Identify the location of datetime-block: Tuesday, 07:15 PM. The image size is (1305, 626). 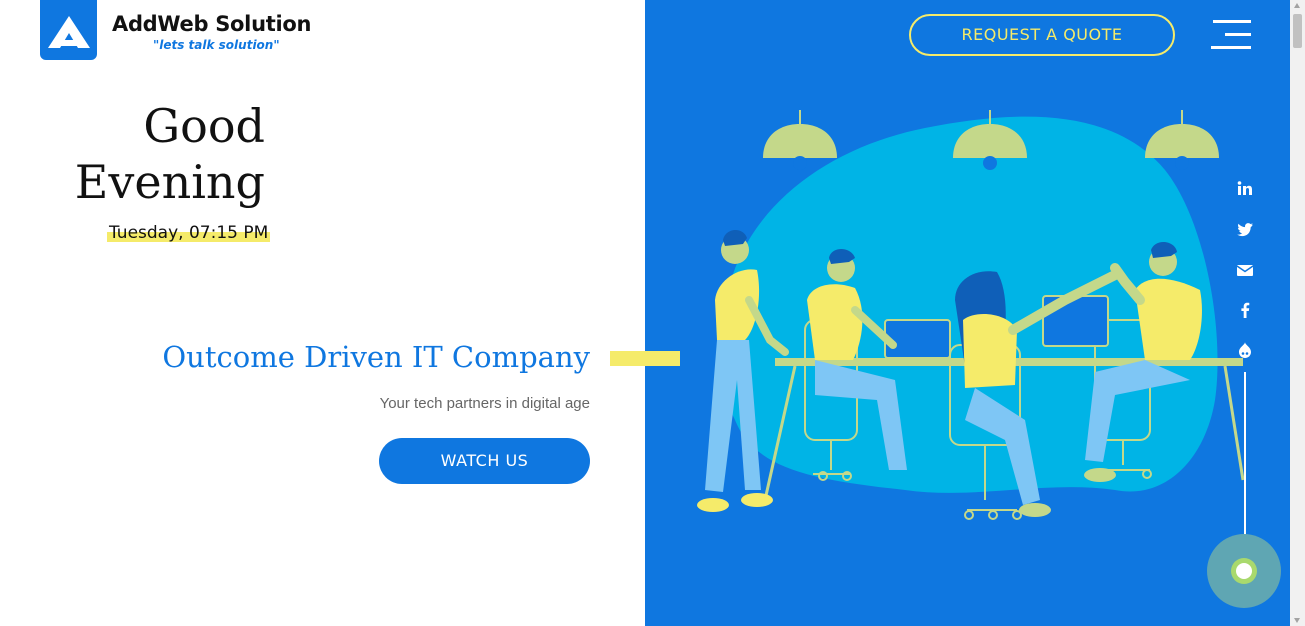
(188, 233).